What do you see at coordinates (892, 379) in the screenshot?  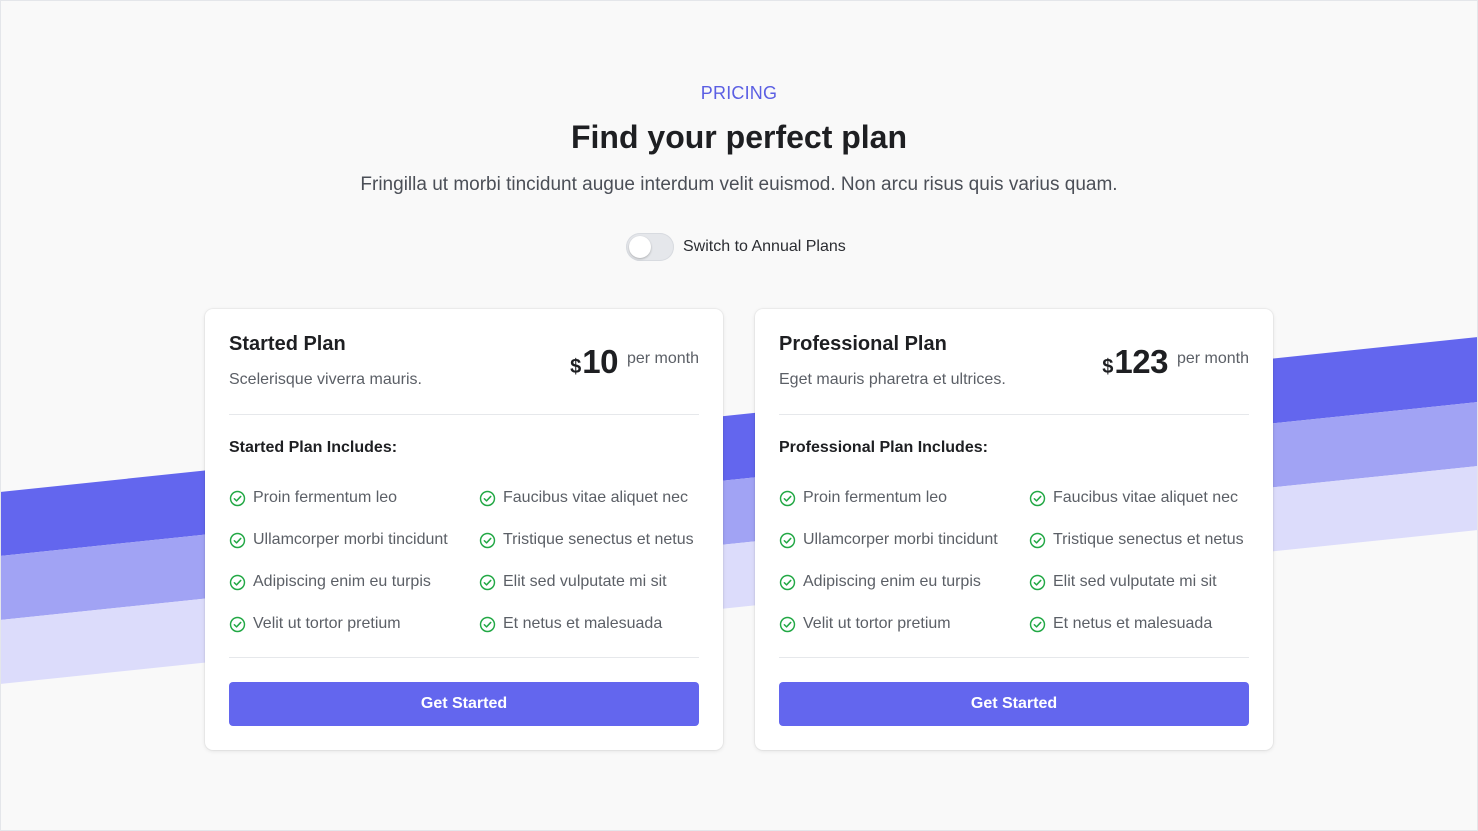 I see `plan-description: Eget mauris pharetra et ultrices.` at bounding box center [892, 379].